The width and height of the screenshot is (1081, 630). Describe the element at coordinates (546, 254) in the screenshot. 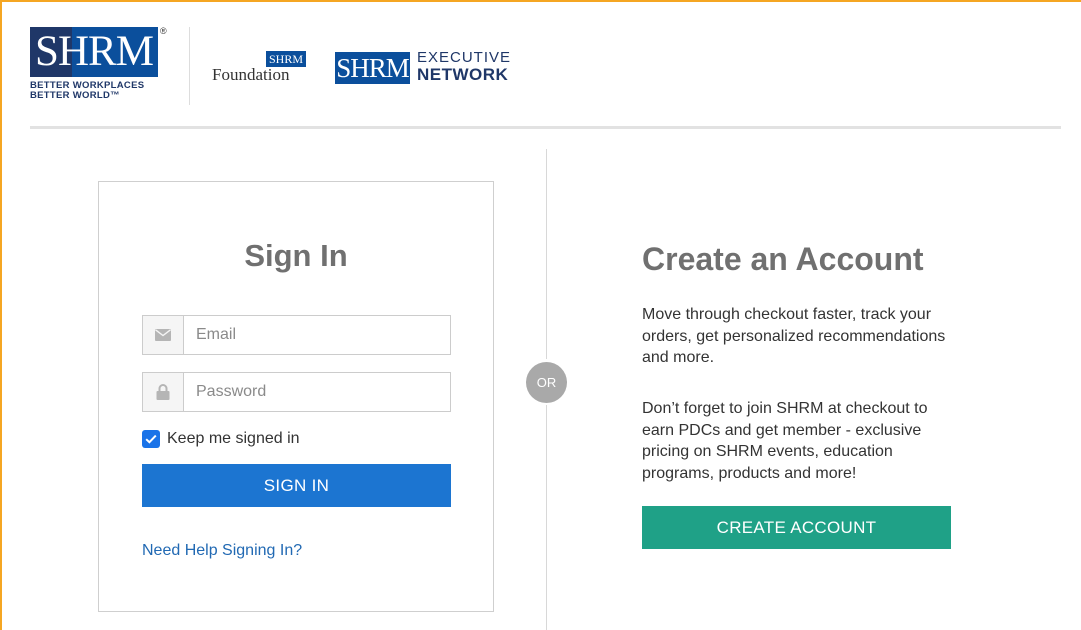

I see `divider-line-top` at that location.